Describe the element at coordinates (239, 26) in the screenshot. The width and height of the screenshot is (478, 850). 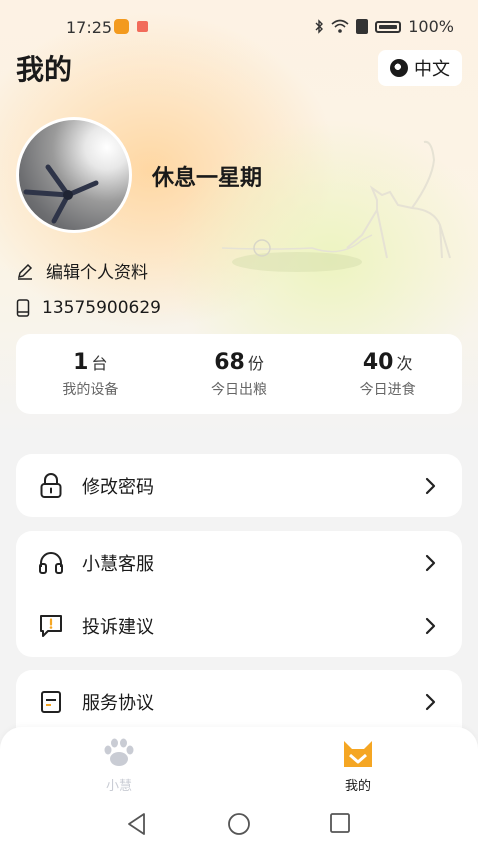
I see `status-bar: 17:25 100%` at that location.